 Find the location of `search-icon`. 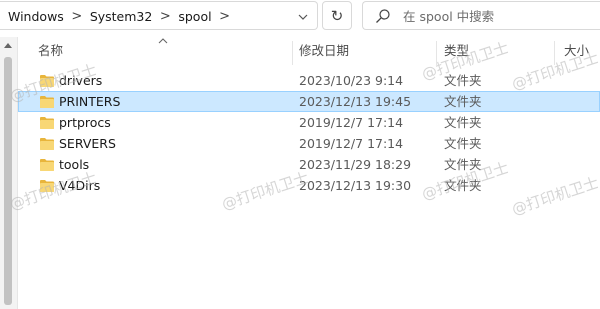

search-icon is located at coordinates (383, 16).